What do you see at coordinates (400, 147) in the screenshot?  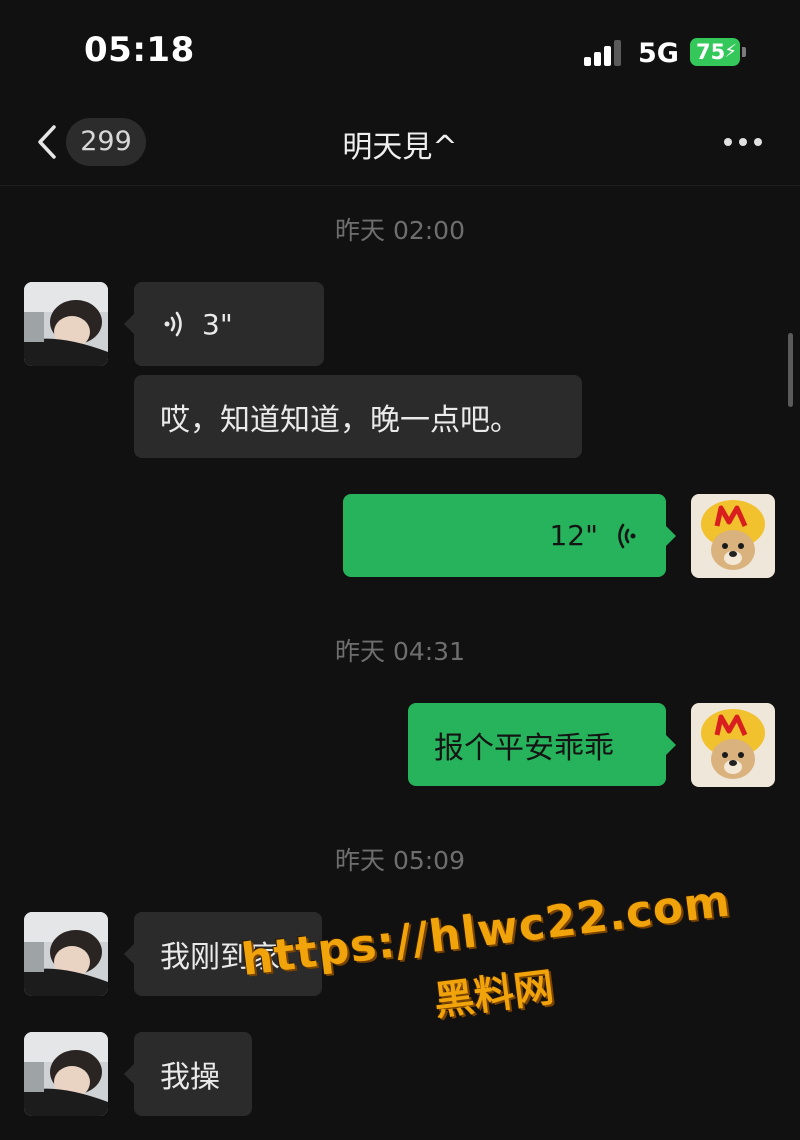 I see `chat-title: 明天見^` at bounding box center [400, 147].